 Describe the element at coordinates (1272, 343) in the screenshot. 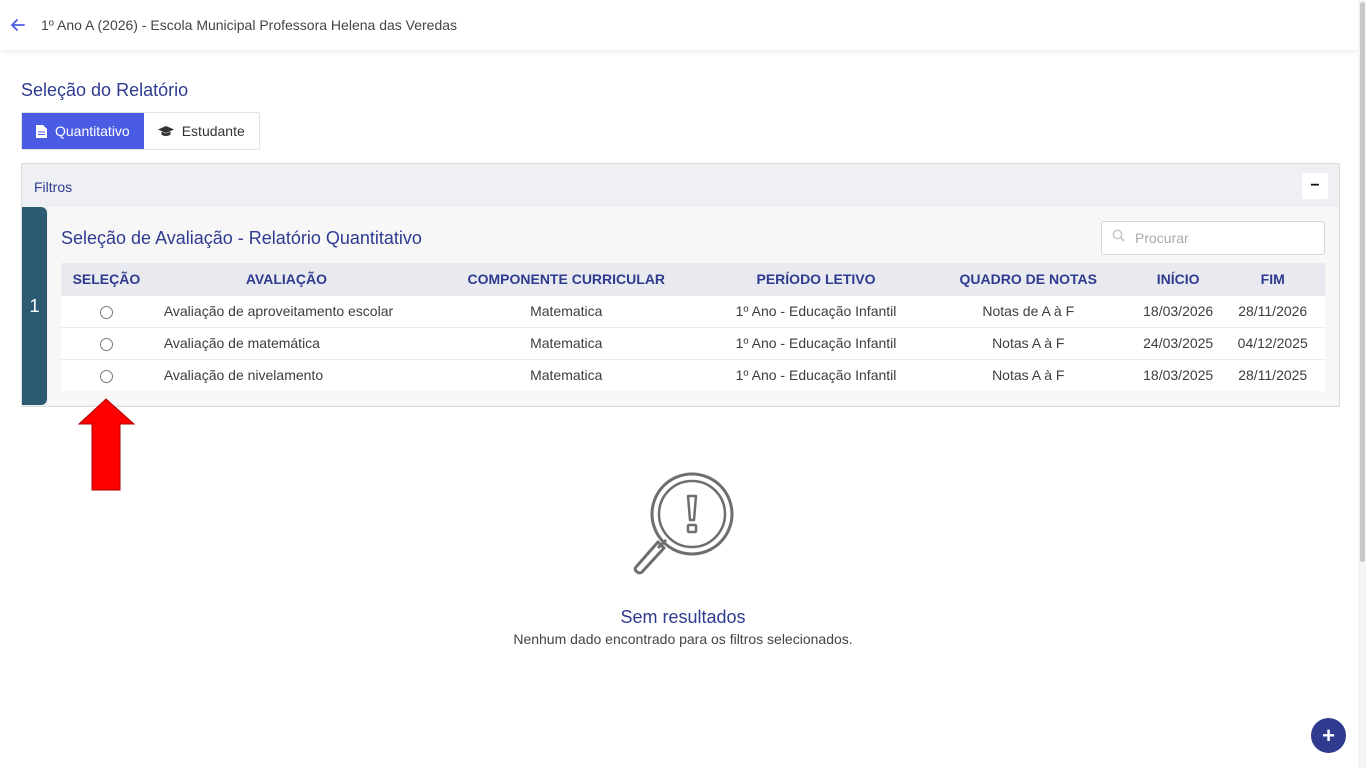

I see `end-date-cell: 04/12/2025` at that location.